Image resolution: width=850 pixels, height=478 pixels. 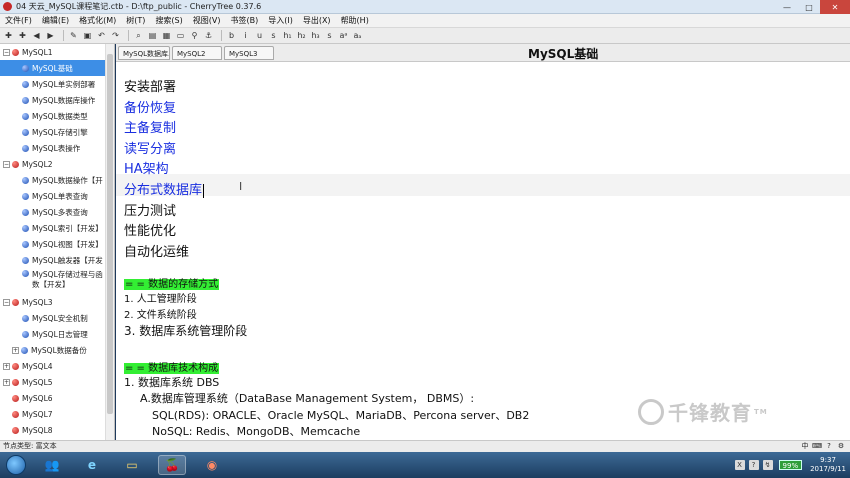 I want to click on tree-node: + MySQL4, so click(x=57, y=366).